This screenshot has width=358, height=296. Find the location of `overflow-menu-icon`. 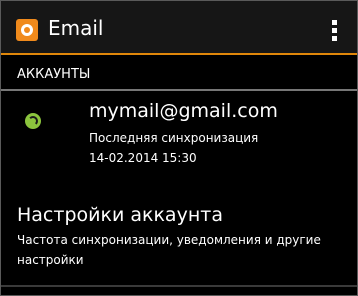

overflow-menu-icon is located at coordinates (335, 31).